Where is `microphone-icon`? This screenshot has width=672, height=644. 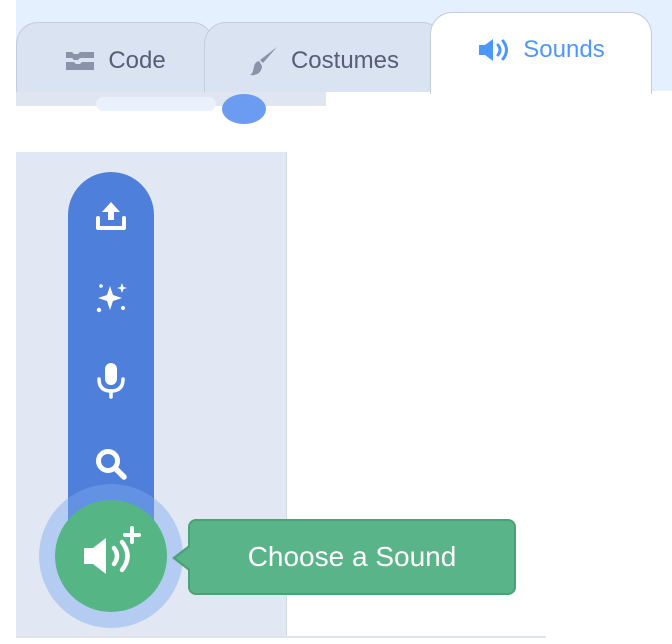 microphone-icon is located at coordinates (111, 381).